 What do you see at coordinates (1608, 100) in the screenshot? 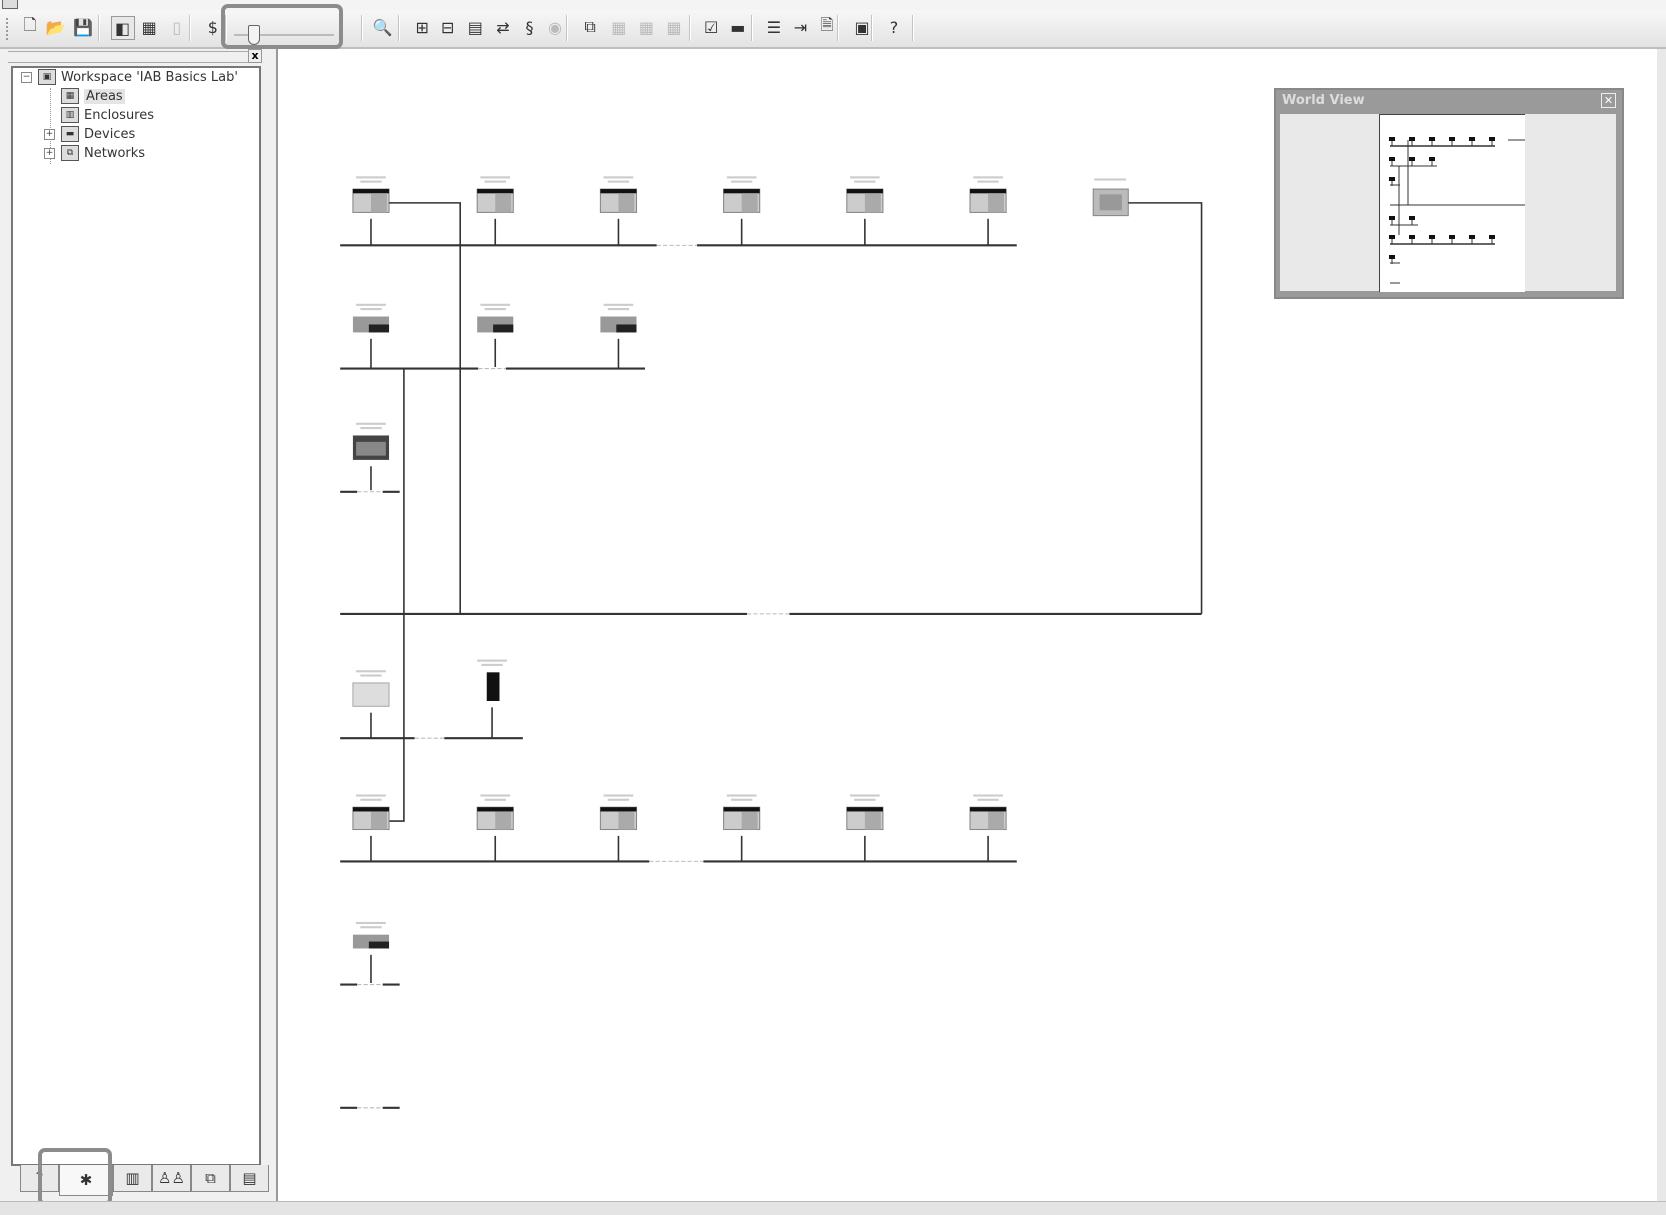
I see `world-view-close-icon: ✕` at bounding box center [1608, 100].